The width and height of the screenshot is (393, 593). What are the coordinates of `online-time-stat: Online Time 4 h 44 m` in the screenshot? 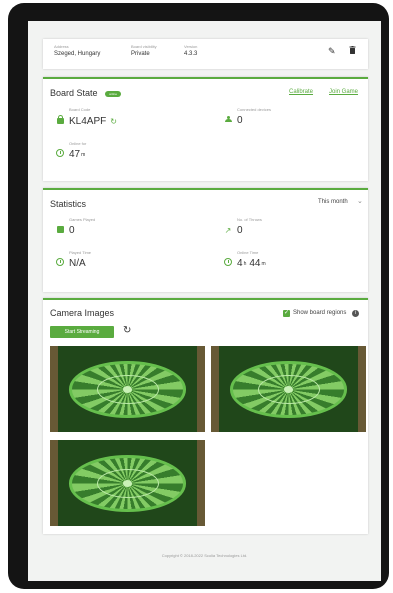 It's located at (244, 259).